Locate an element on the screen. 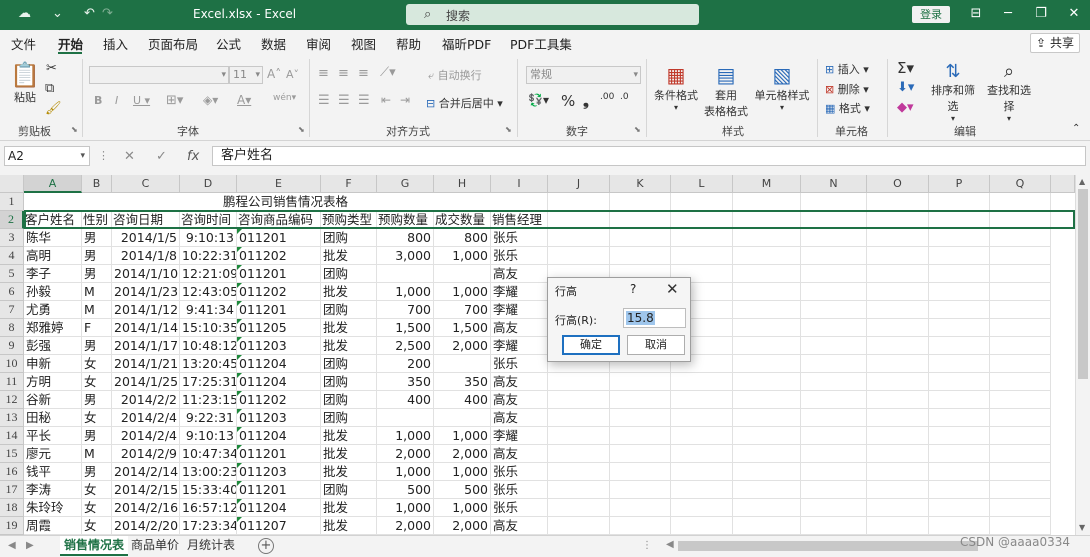 This screenshot has height=557, width=1090. align-top-icon: ≡ is located at coordinates (323, 73).